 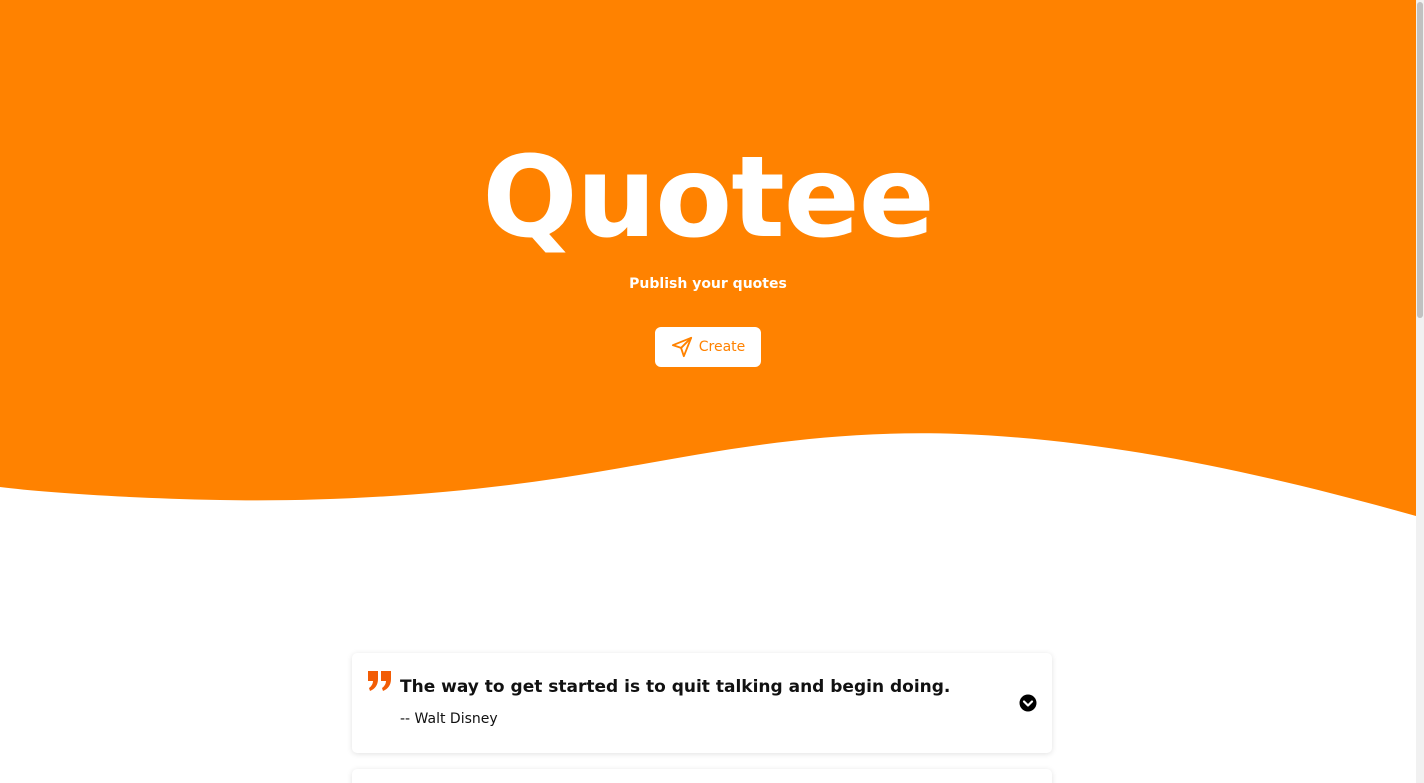 I want to click on app-title: Quotee, so click(x=708, y=198).